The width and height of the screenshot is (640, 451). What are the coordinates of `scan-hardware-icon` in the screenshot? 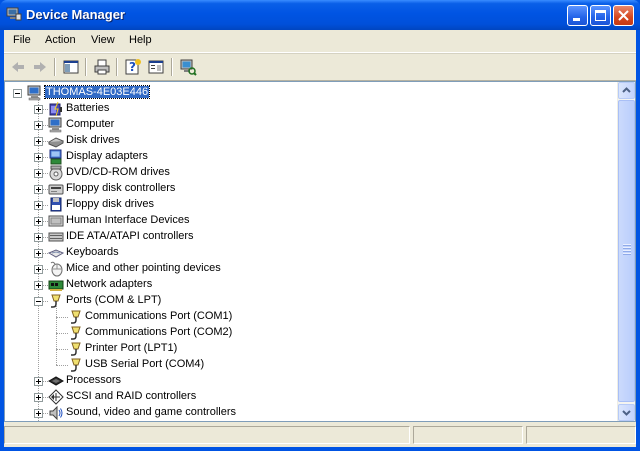 It's located at (188, 67).